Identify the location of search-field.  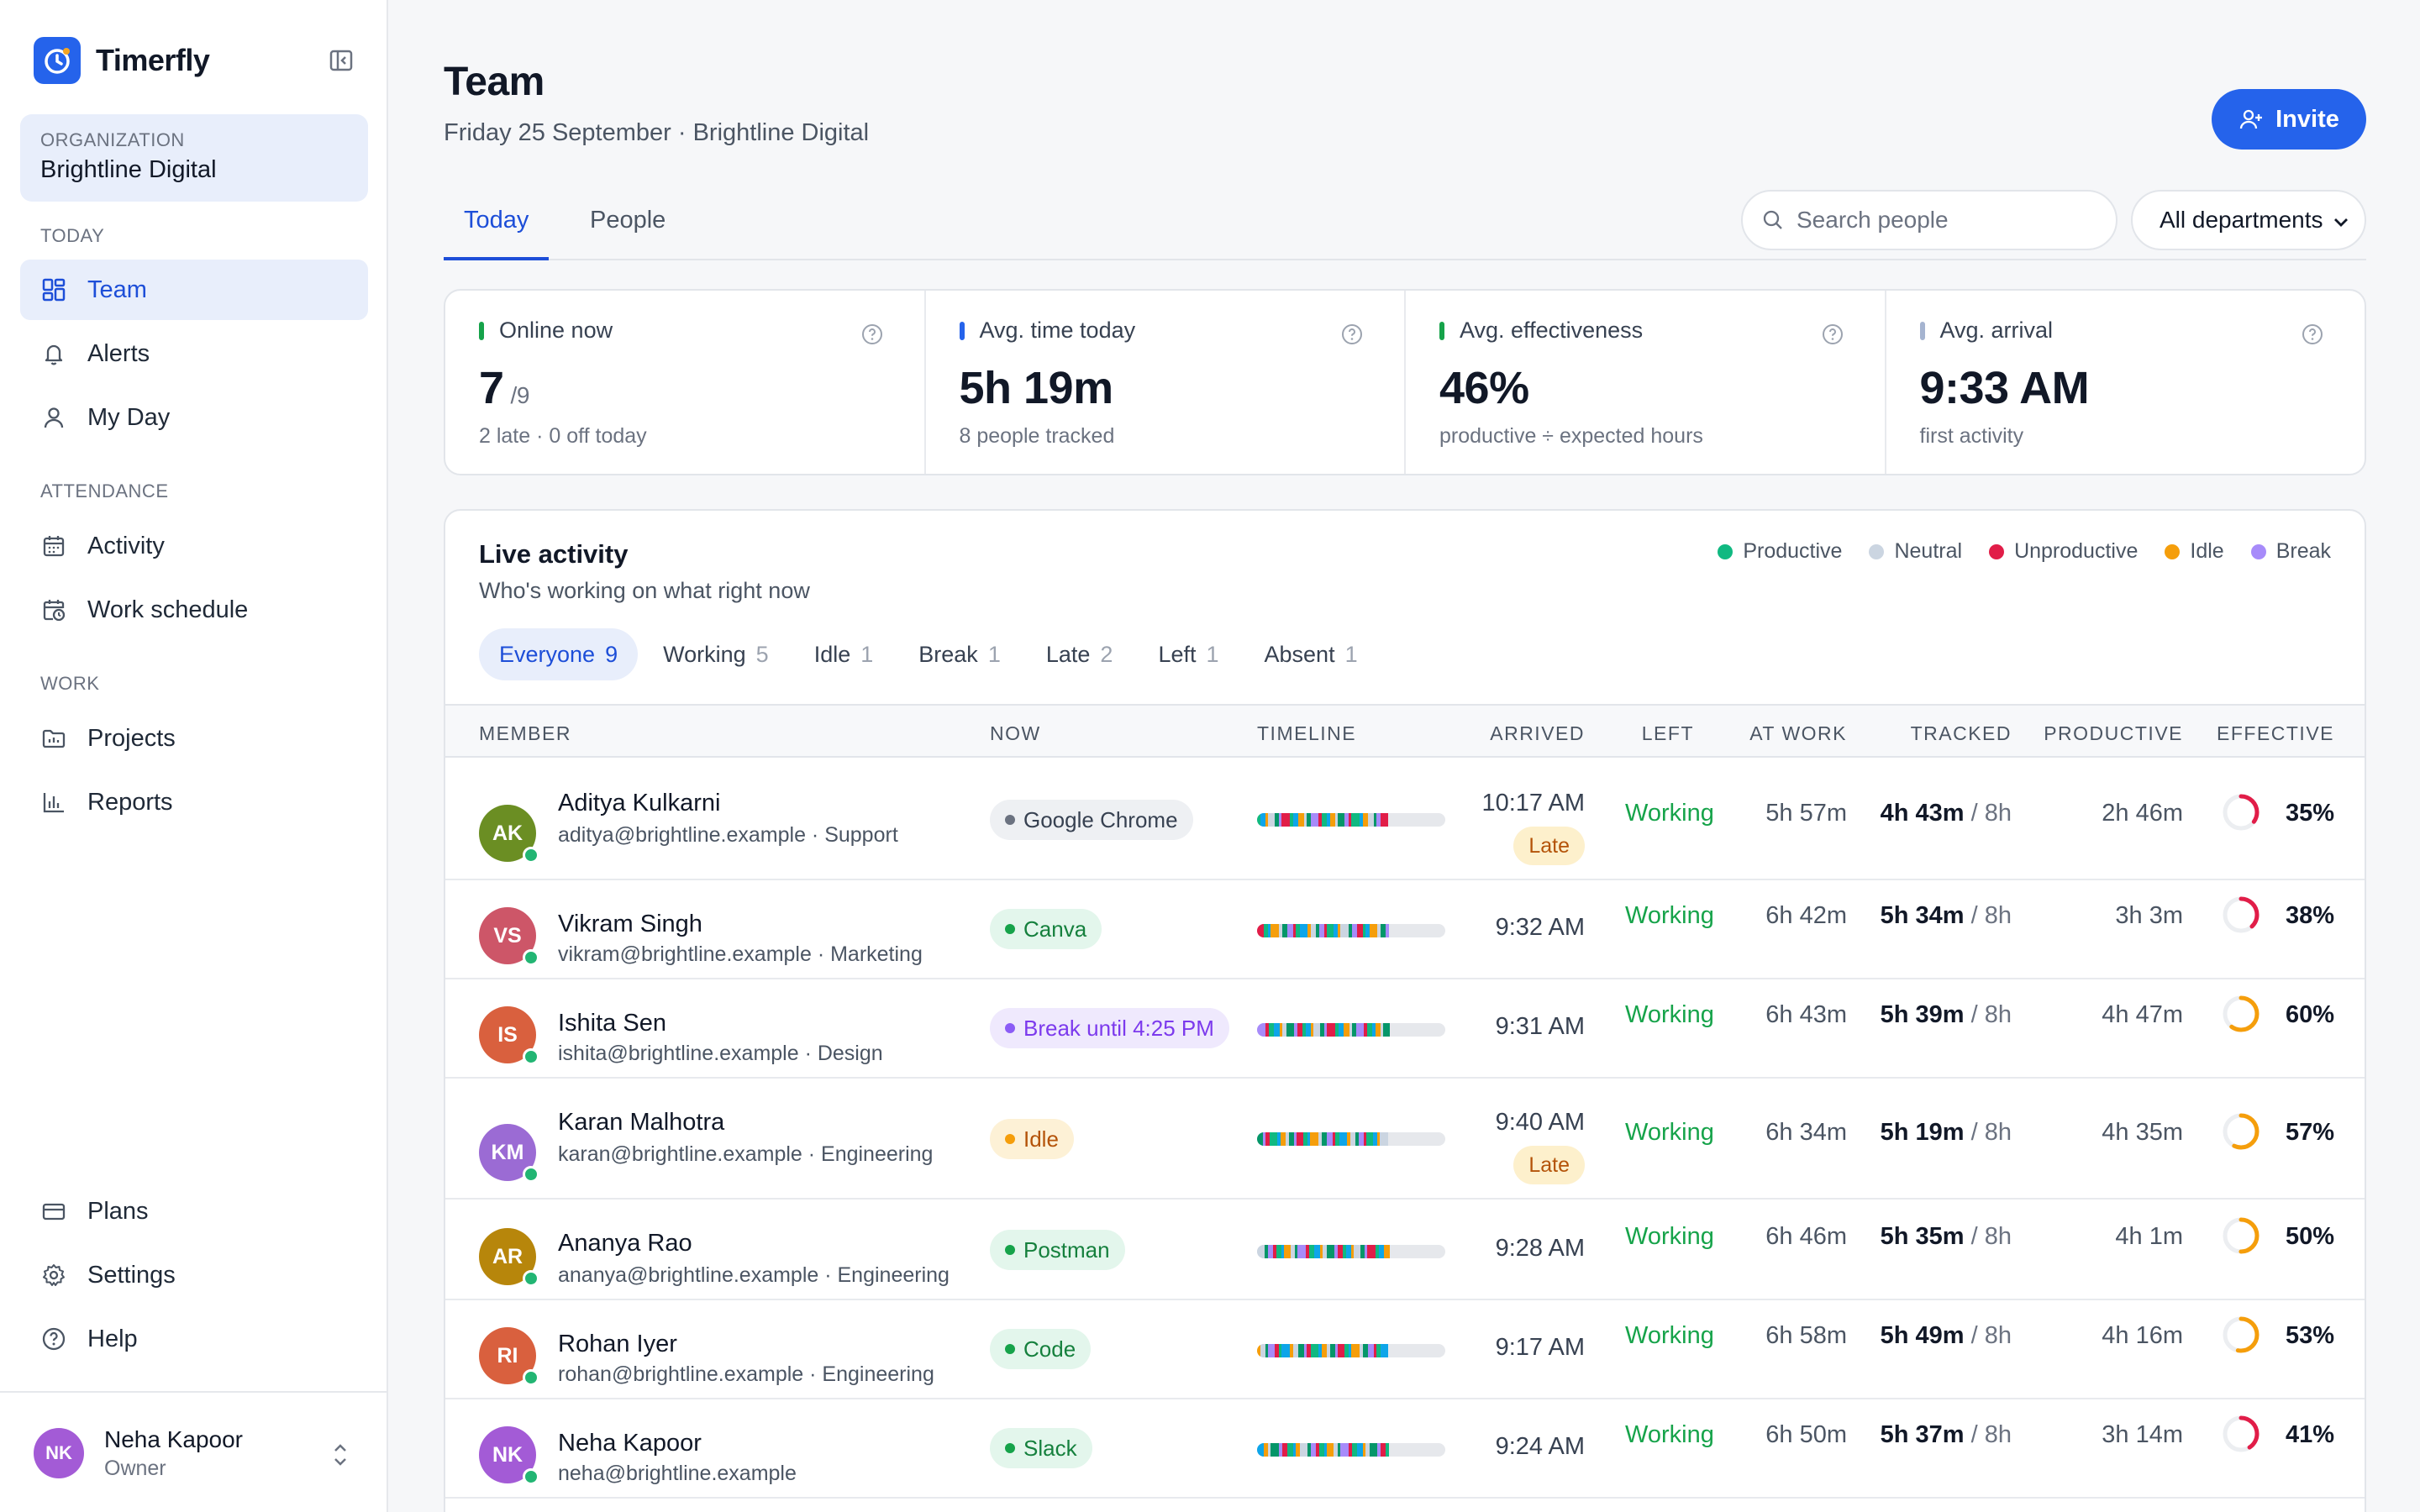
(1929, 220).